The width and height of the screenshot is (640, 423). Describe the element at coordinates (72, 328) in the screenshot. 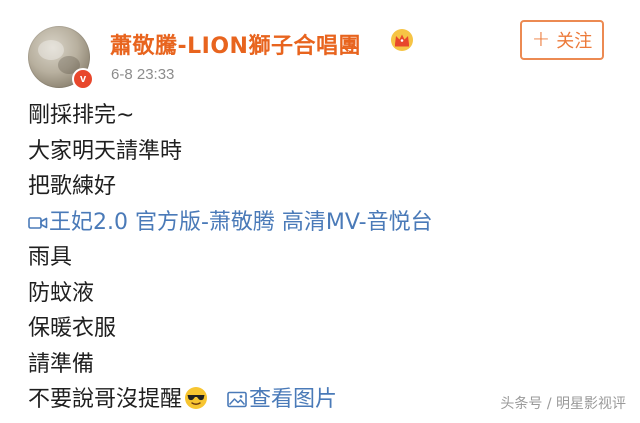

I see `post-line: 保暖衣服` at that location.